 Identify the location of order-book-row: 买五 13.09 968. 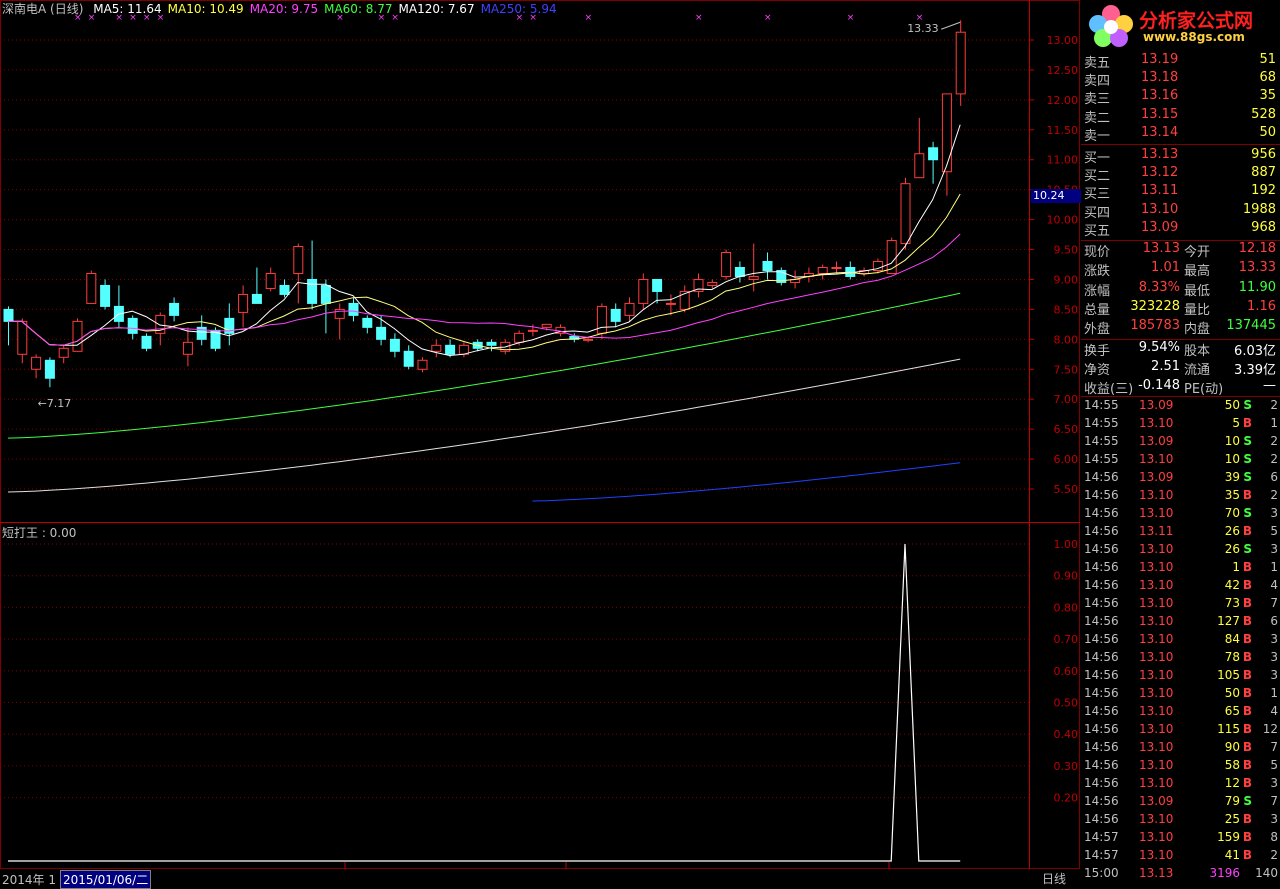
(1180, 229).